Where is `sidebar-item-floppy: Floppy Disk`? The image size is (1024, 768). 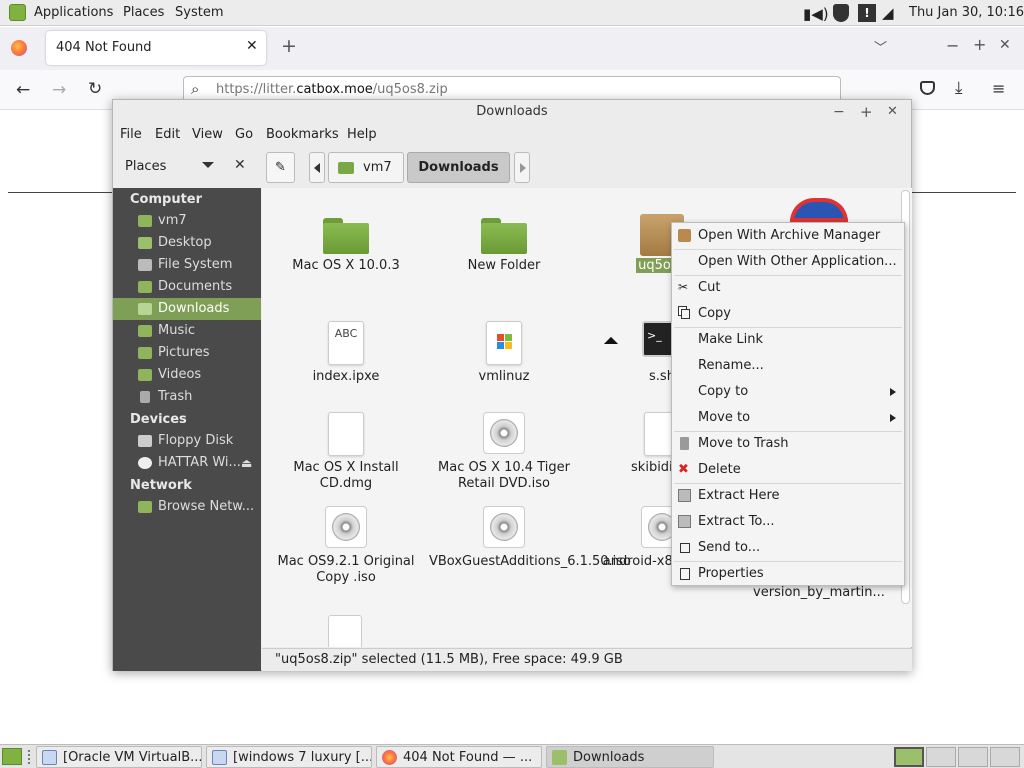
sidebar-item-floppy: Floppy Disk is located at coordinates (187, 441).